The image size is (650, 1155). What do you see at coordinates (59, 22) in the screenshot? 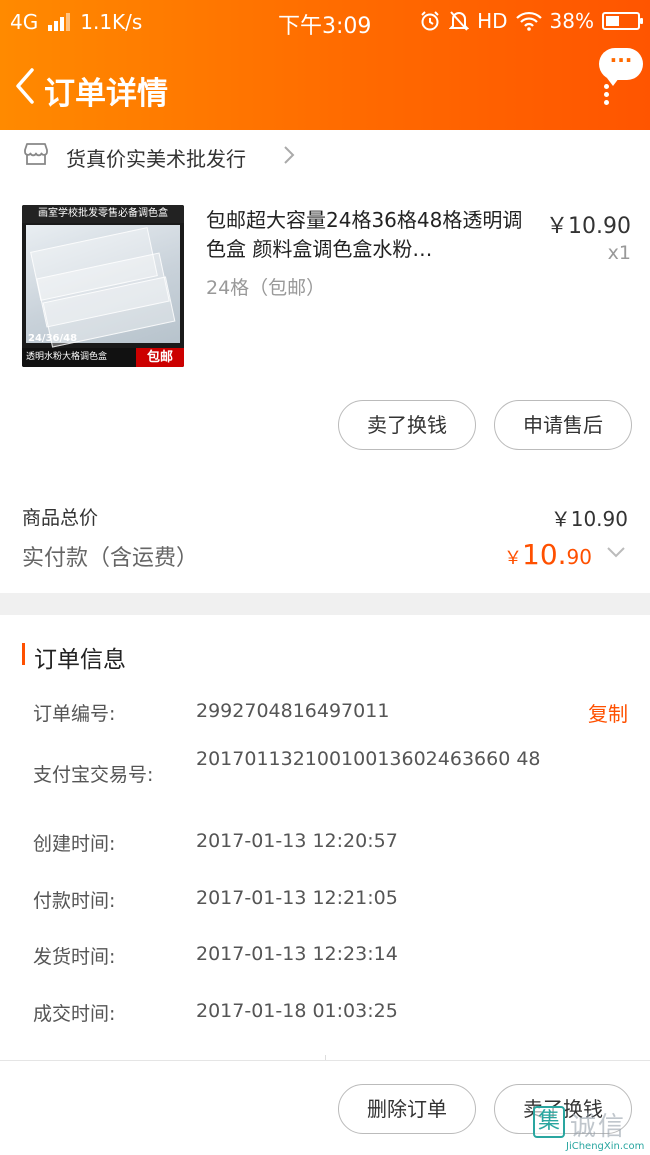
I see `signal-icon` at bounding box center [59, 22].